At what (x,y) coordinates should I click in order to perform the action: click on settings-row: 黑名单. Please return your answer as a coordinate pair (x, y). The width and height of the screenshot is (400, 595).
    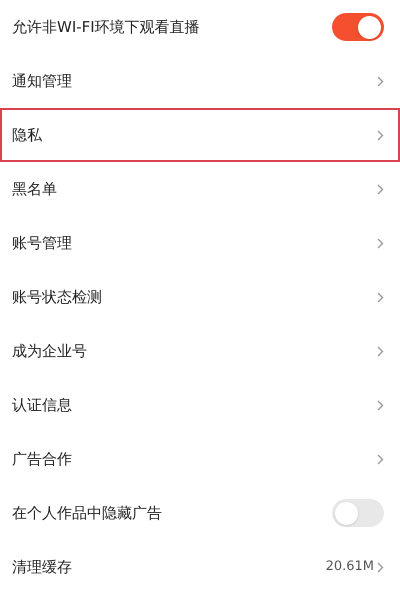
    Looking at the image, I should click on (200, 189).